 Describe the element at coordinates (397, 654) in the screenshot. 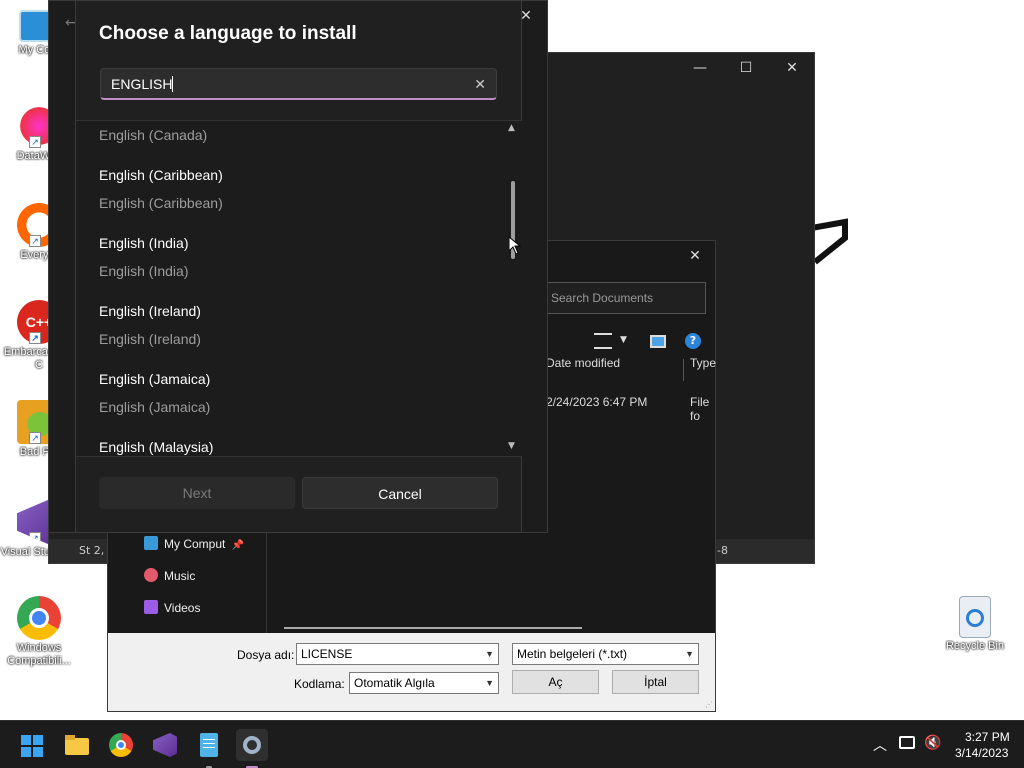

I see `filename-combobox: LICENSE ▼` at that location.